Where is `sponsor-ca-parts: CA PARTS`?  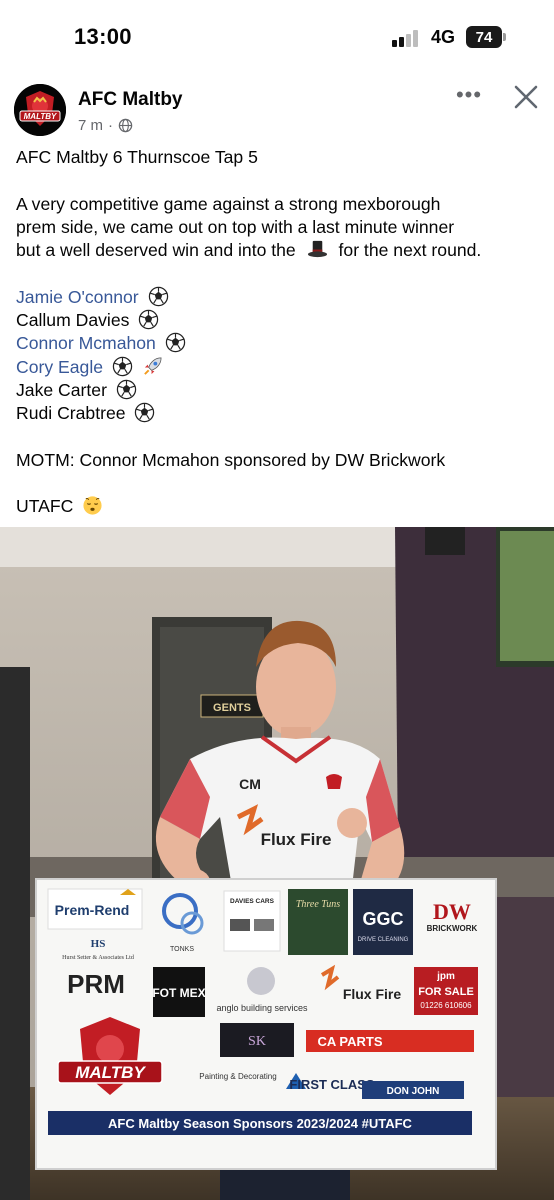 sponsor-ca-parts: CA PARTS is located at coordinates (350, 1041).